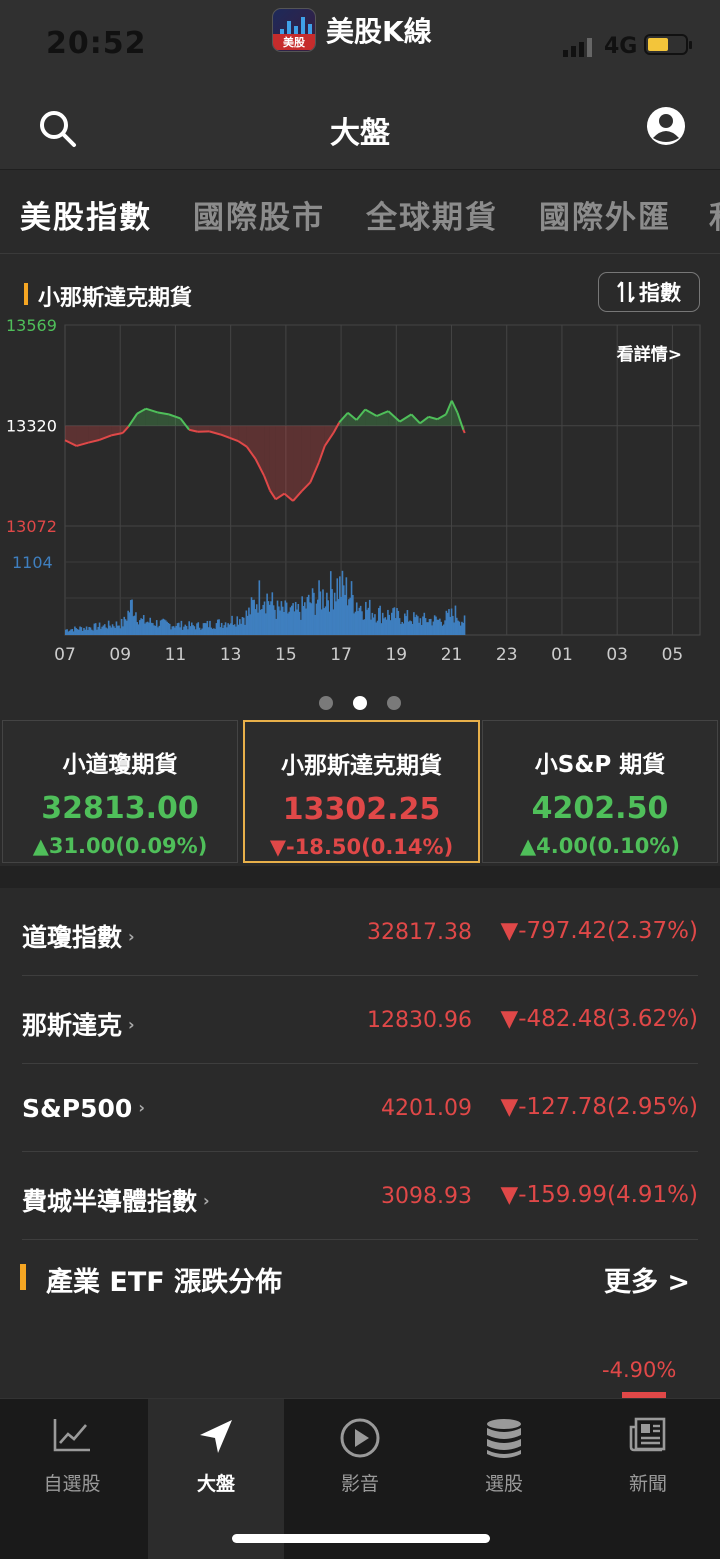 The width and height of the screenshot is (720, 1559). What do you see at coordinates (120, 808) in the screenshot?
I see `futures-price: 32813.00` at bounding box center [120, 808].